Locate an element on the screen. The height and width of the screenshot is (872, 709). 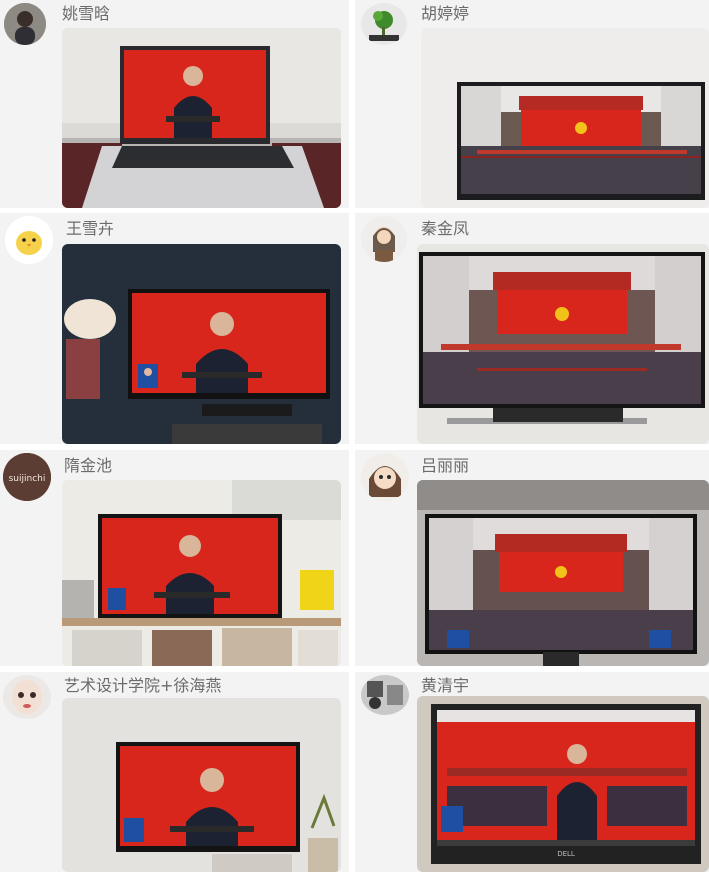
username: 王雪卉 is located at coordinates (90, 227).